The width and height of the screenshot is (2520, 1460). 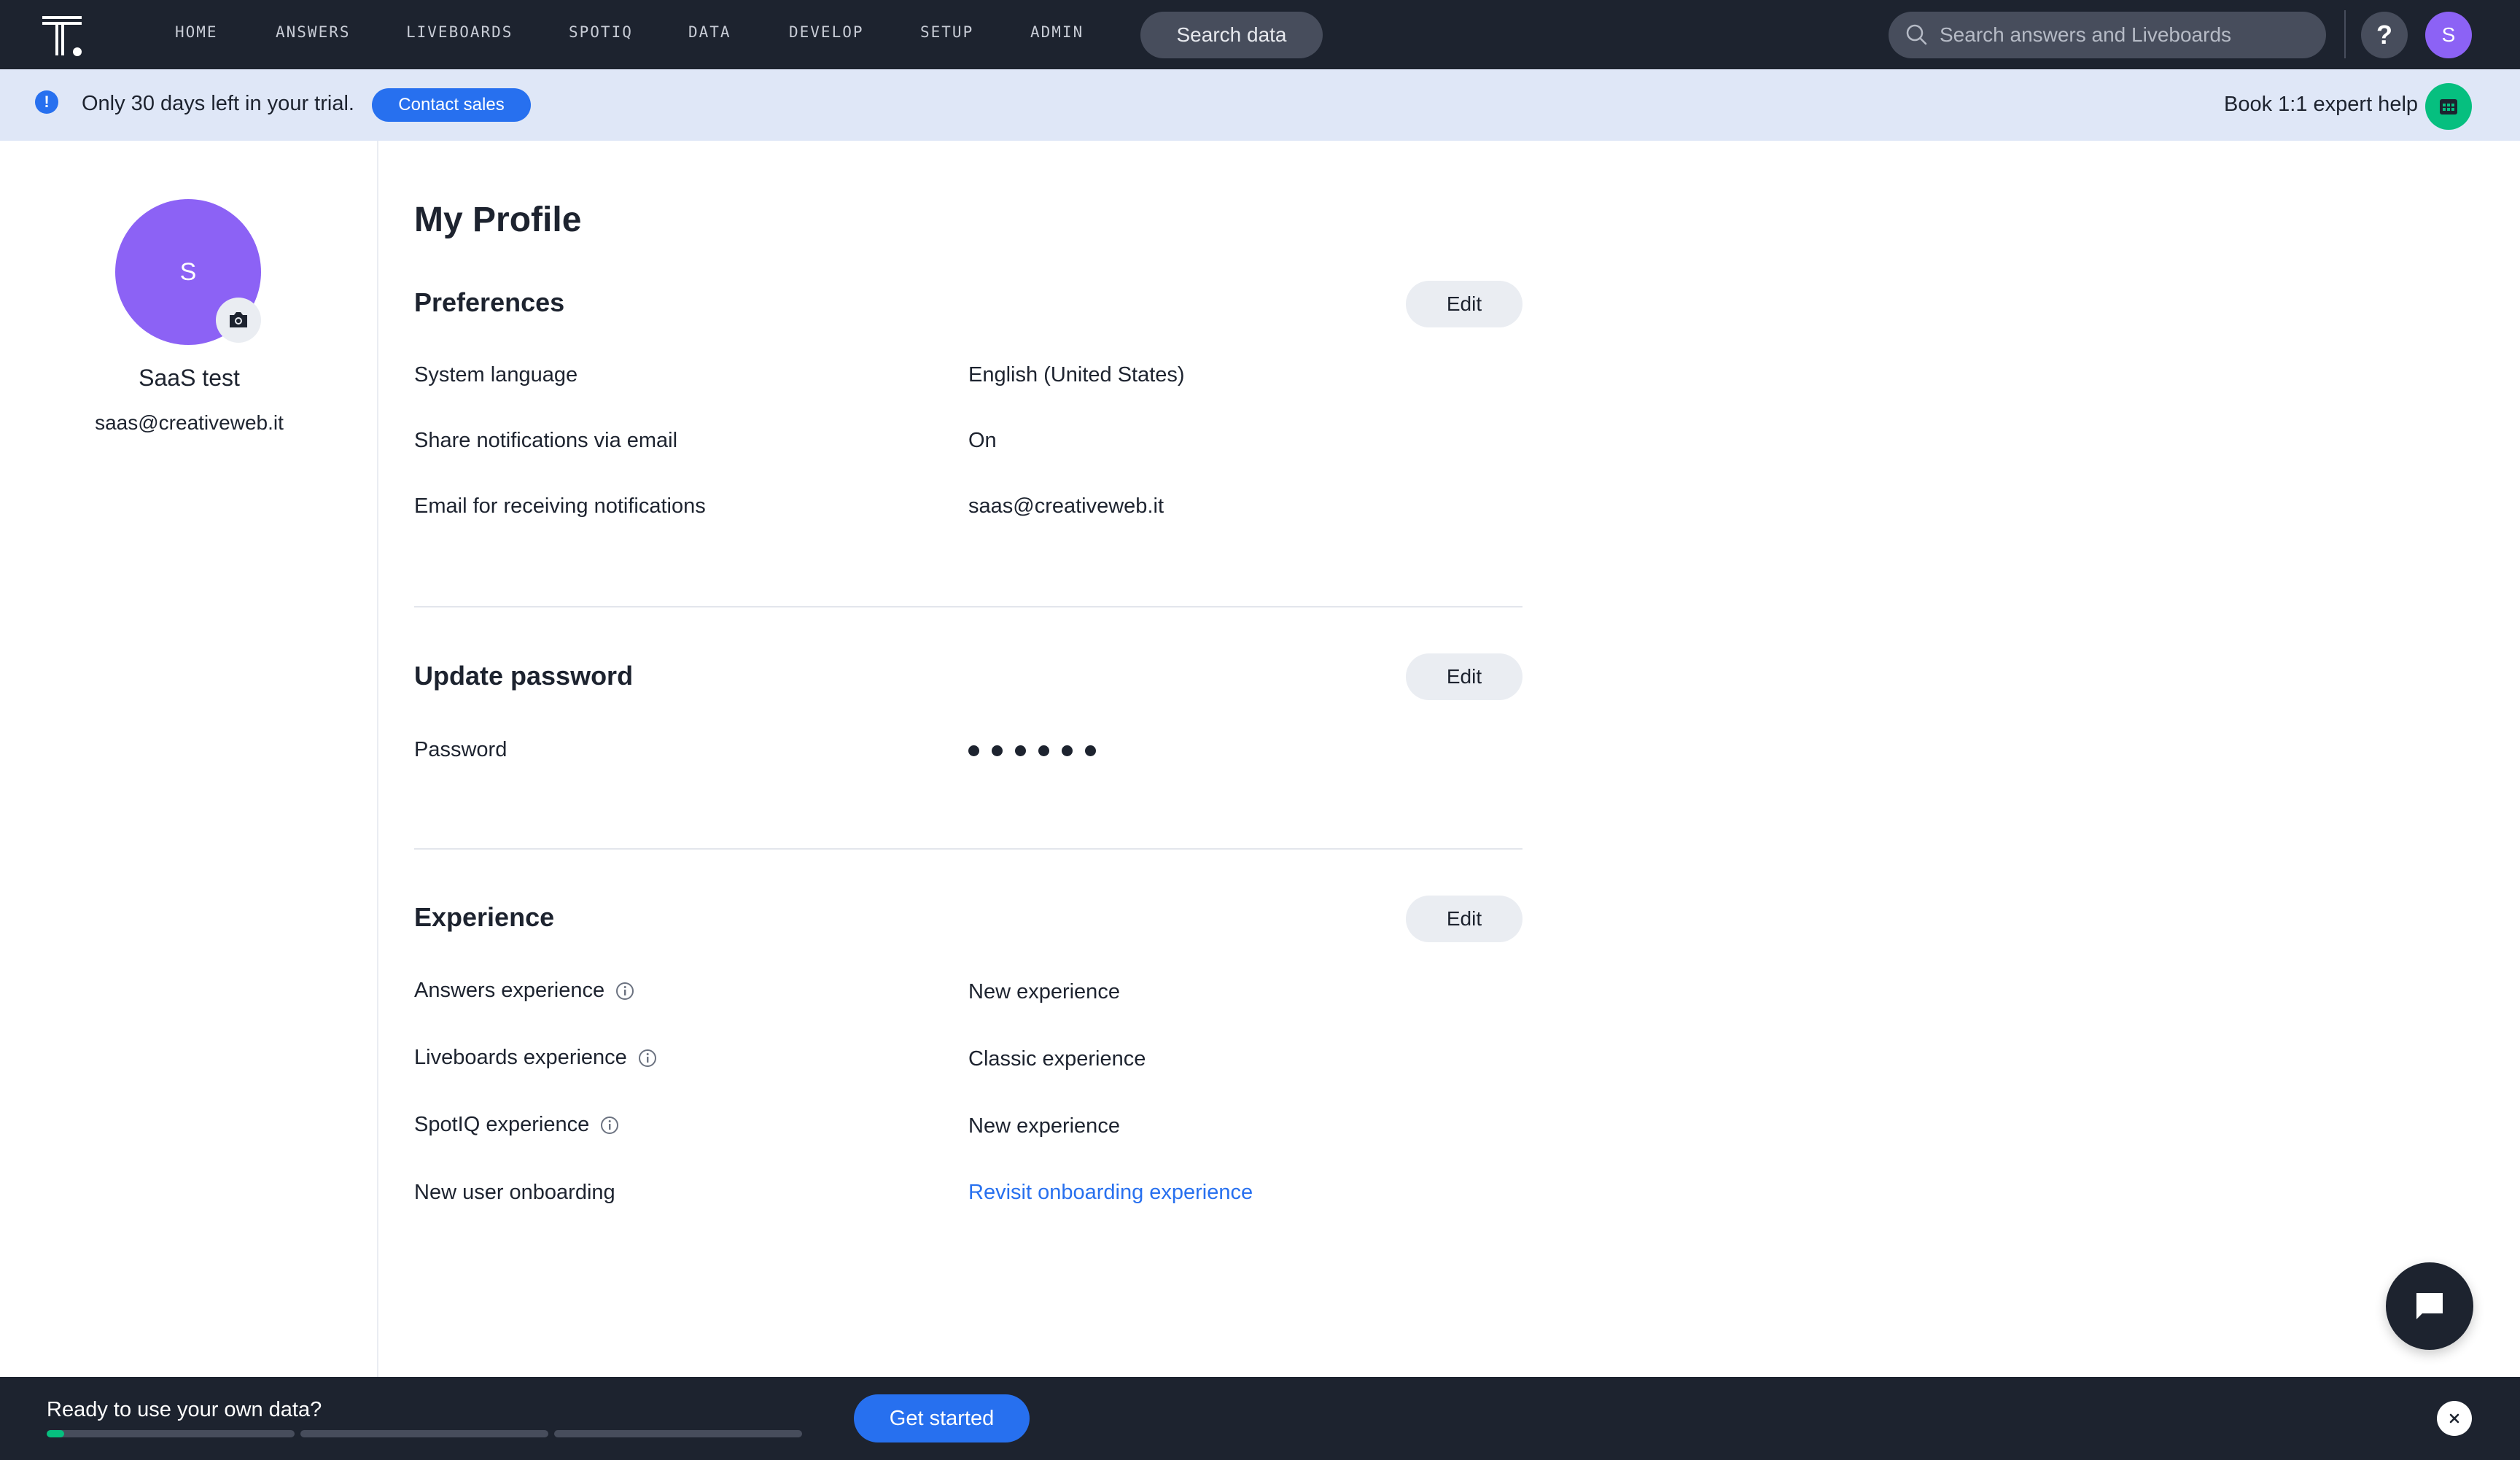 What do you see at coordinates (1464, 676) in the screenshot?
I see `edit-password-button: Edit` at bounding box center [1464, 676].